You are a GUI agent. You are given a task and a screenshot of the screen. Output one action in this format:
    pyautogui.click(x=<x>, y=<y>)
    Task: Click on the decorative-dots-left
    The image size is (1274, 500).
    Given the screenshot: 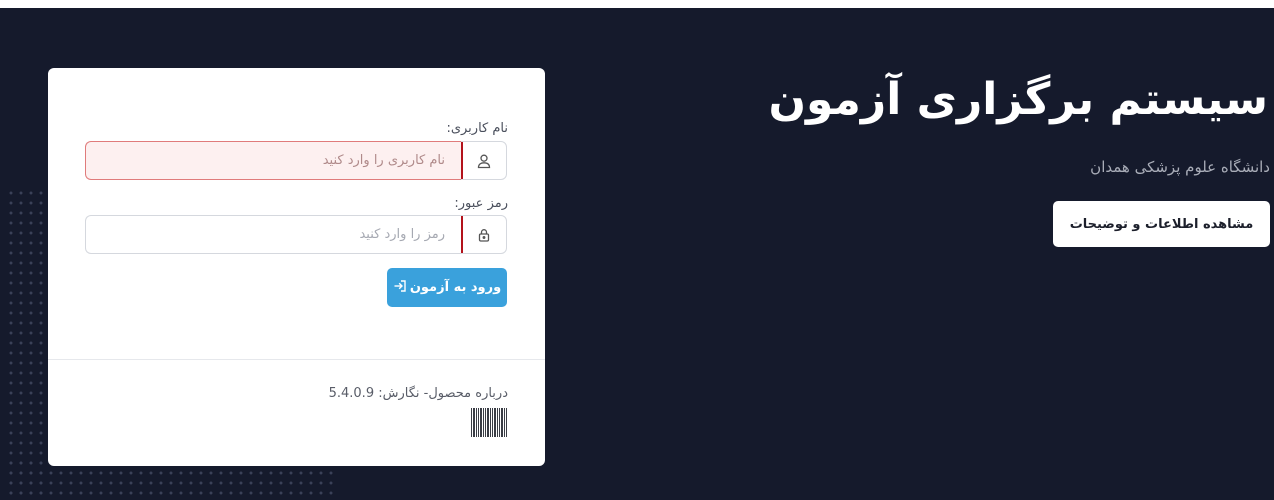 What is the action you would take?
    pyautogui.click(x=26, y=344)
    